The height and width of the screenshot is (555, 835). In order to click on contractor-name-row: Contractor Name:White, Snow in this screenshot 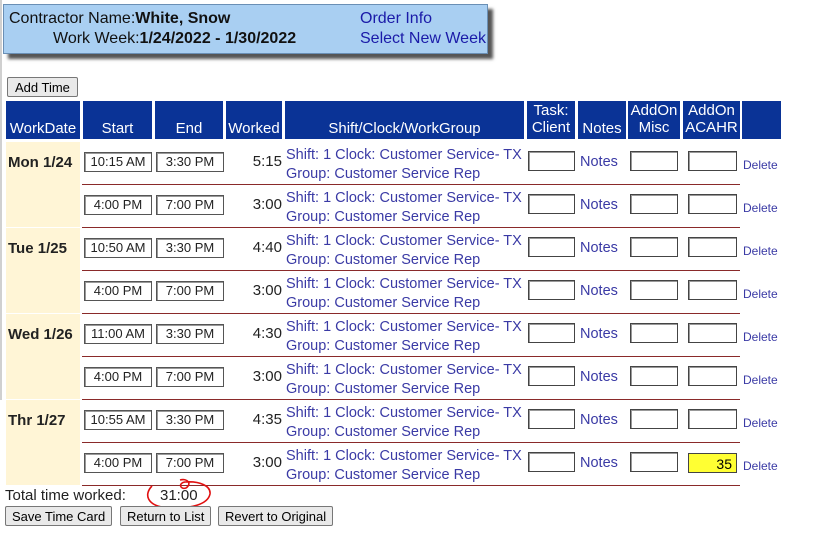, I will do `click(119, 19)`.